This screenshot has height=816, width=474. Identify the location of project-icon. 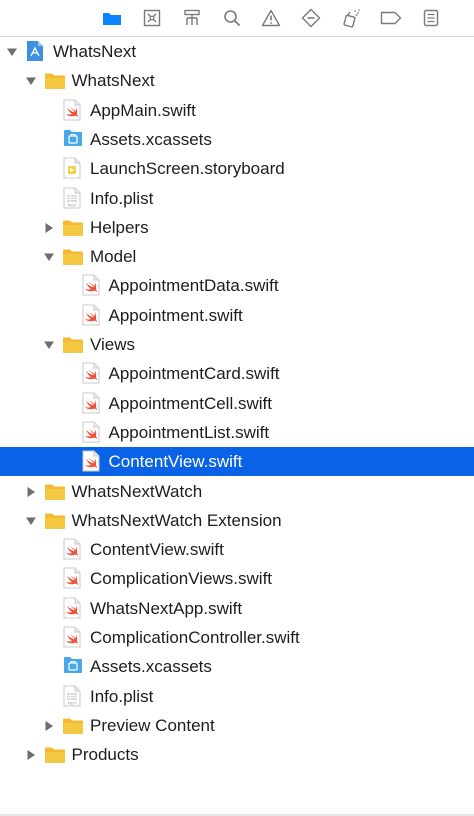
(35, 53).